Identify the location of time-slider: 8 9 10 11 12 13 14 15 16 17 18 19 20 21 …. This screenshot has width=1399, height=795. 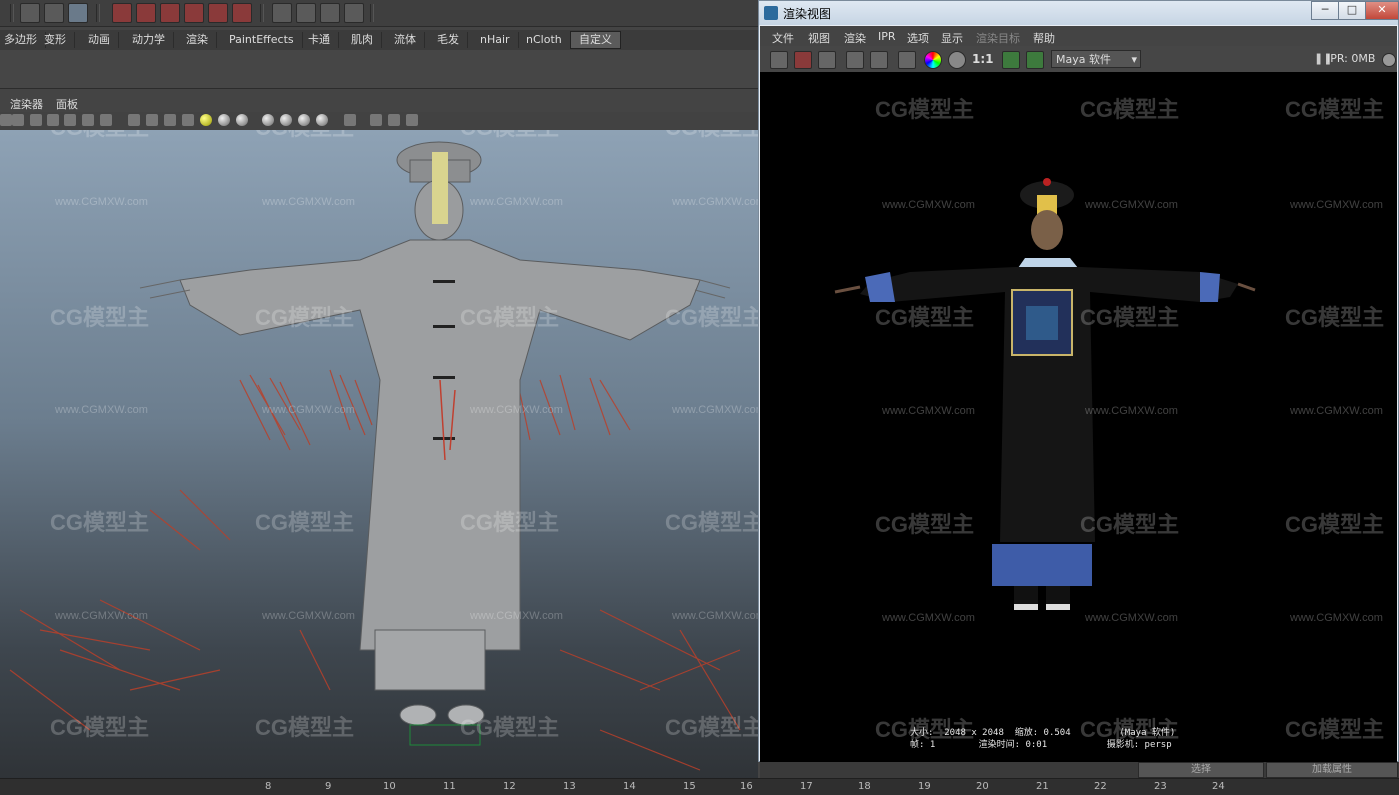
(699, 786).